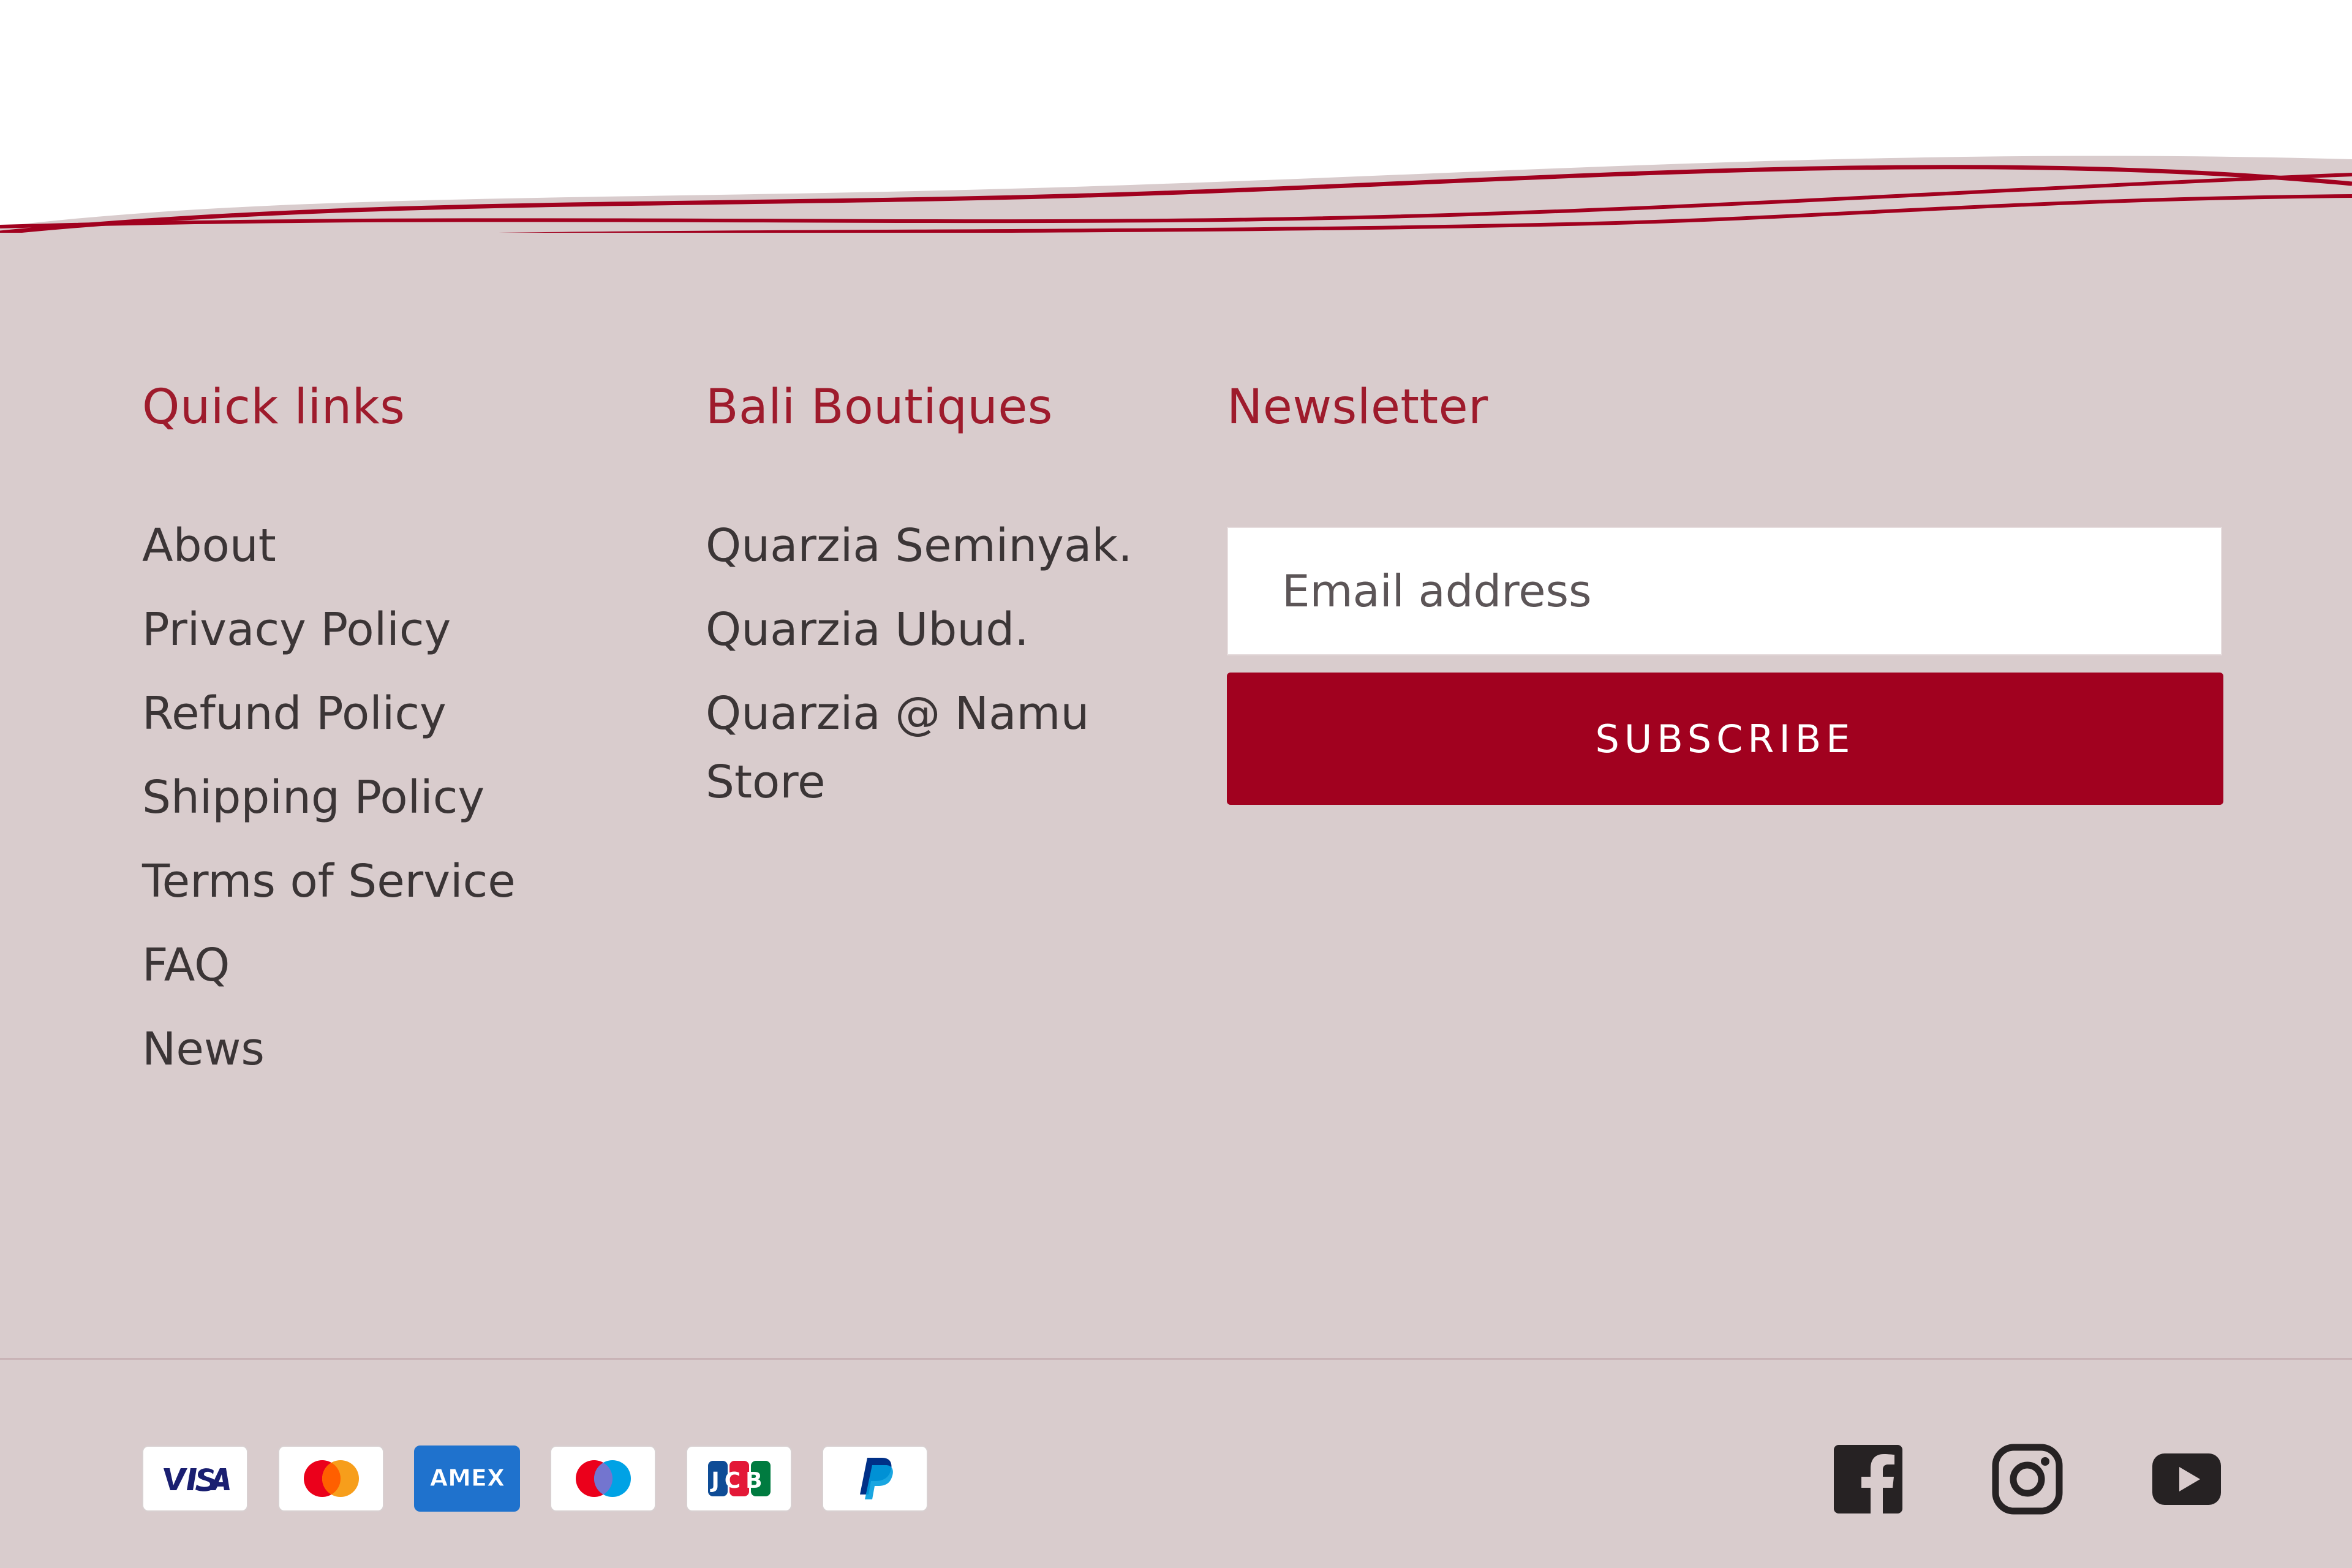 The image size is (2352, 1568). I want to click on footer-link-shipping-policy: Shipping Policy, so click(375, 797).